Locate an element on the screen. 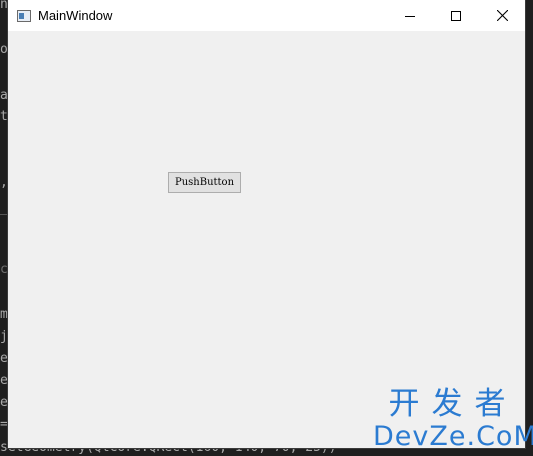 The height and width of the screenshot is (456, 533). code-fragment: , is located at coordinates (4, 182).